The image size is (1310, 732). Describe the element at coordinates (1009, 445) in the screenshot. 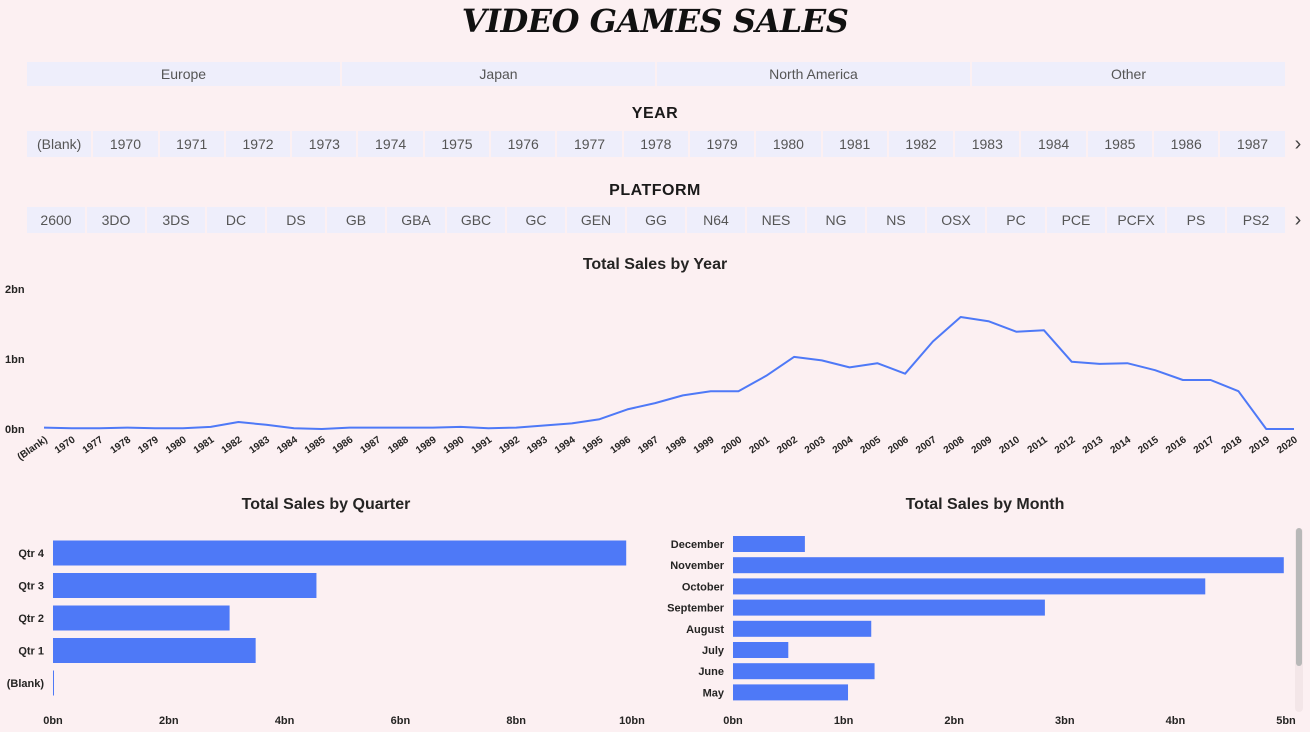

I see `x-tick-label: 2010` at that location.